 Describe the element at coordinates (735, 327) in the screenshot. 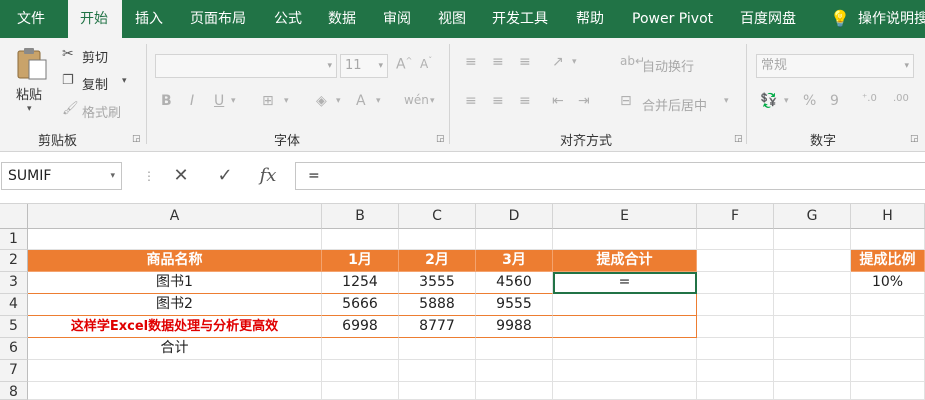

I see `cell-f5` at that location.